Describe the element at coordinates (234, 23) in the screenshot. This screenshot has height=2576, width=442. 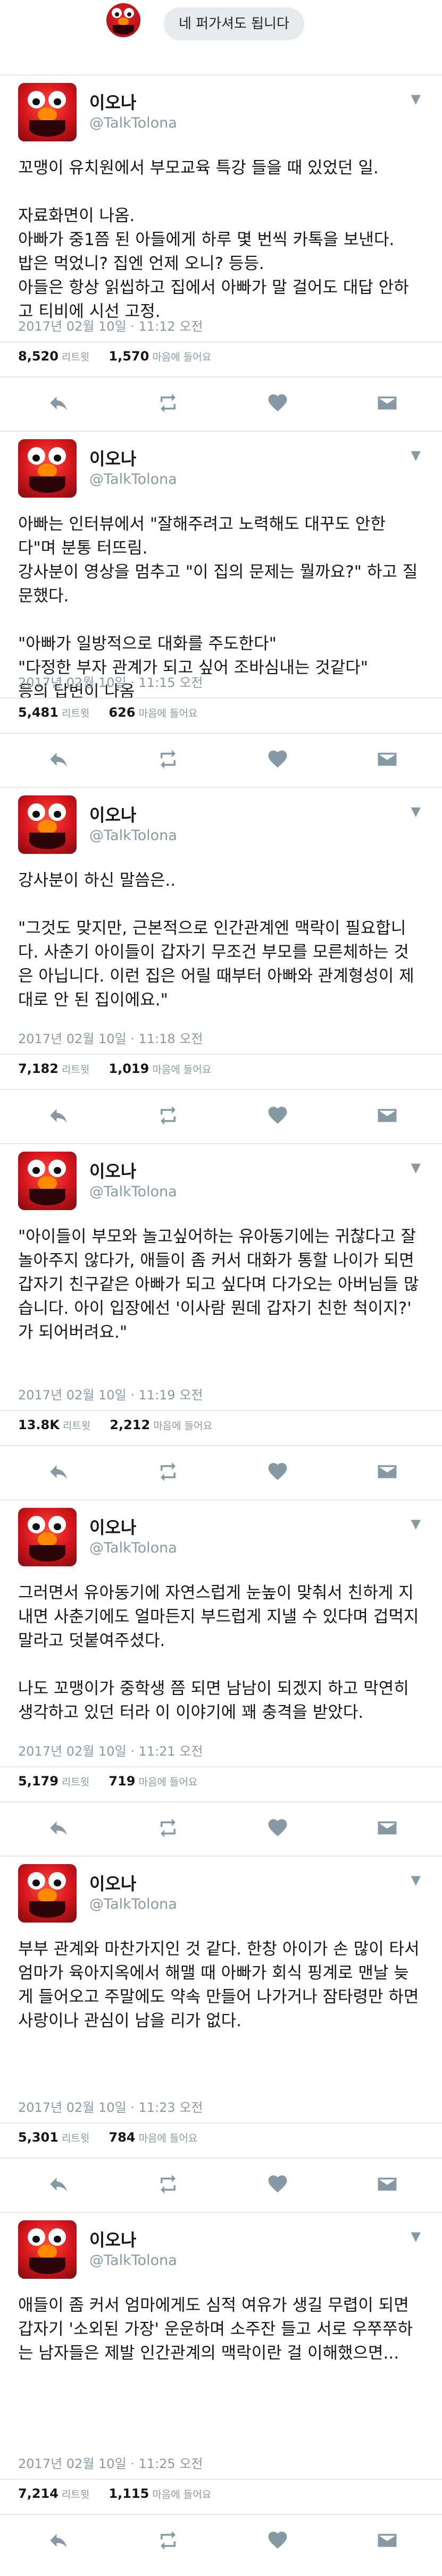
I see `reply-bubble: 네 퍼가셔도 됩니다` at that location.